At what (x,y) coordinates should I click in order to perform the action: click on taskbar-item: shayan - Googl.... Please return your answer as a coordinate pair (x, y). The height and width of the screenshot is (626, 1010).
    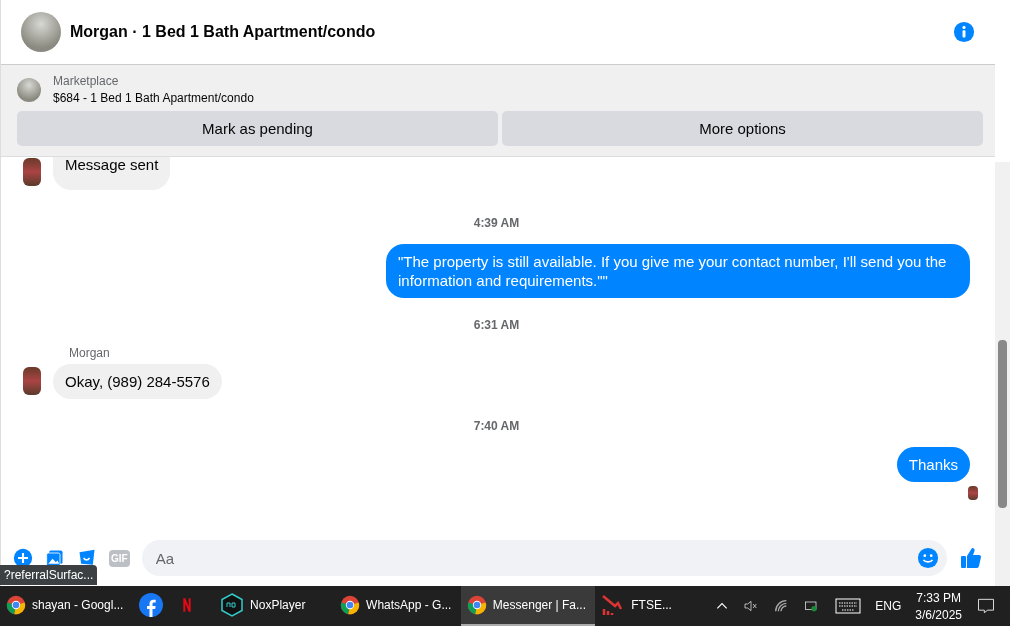
    Looking at the image, I should click on (66, 606).